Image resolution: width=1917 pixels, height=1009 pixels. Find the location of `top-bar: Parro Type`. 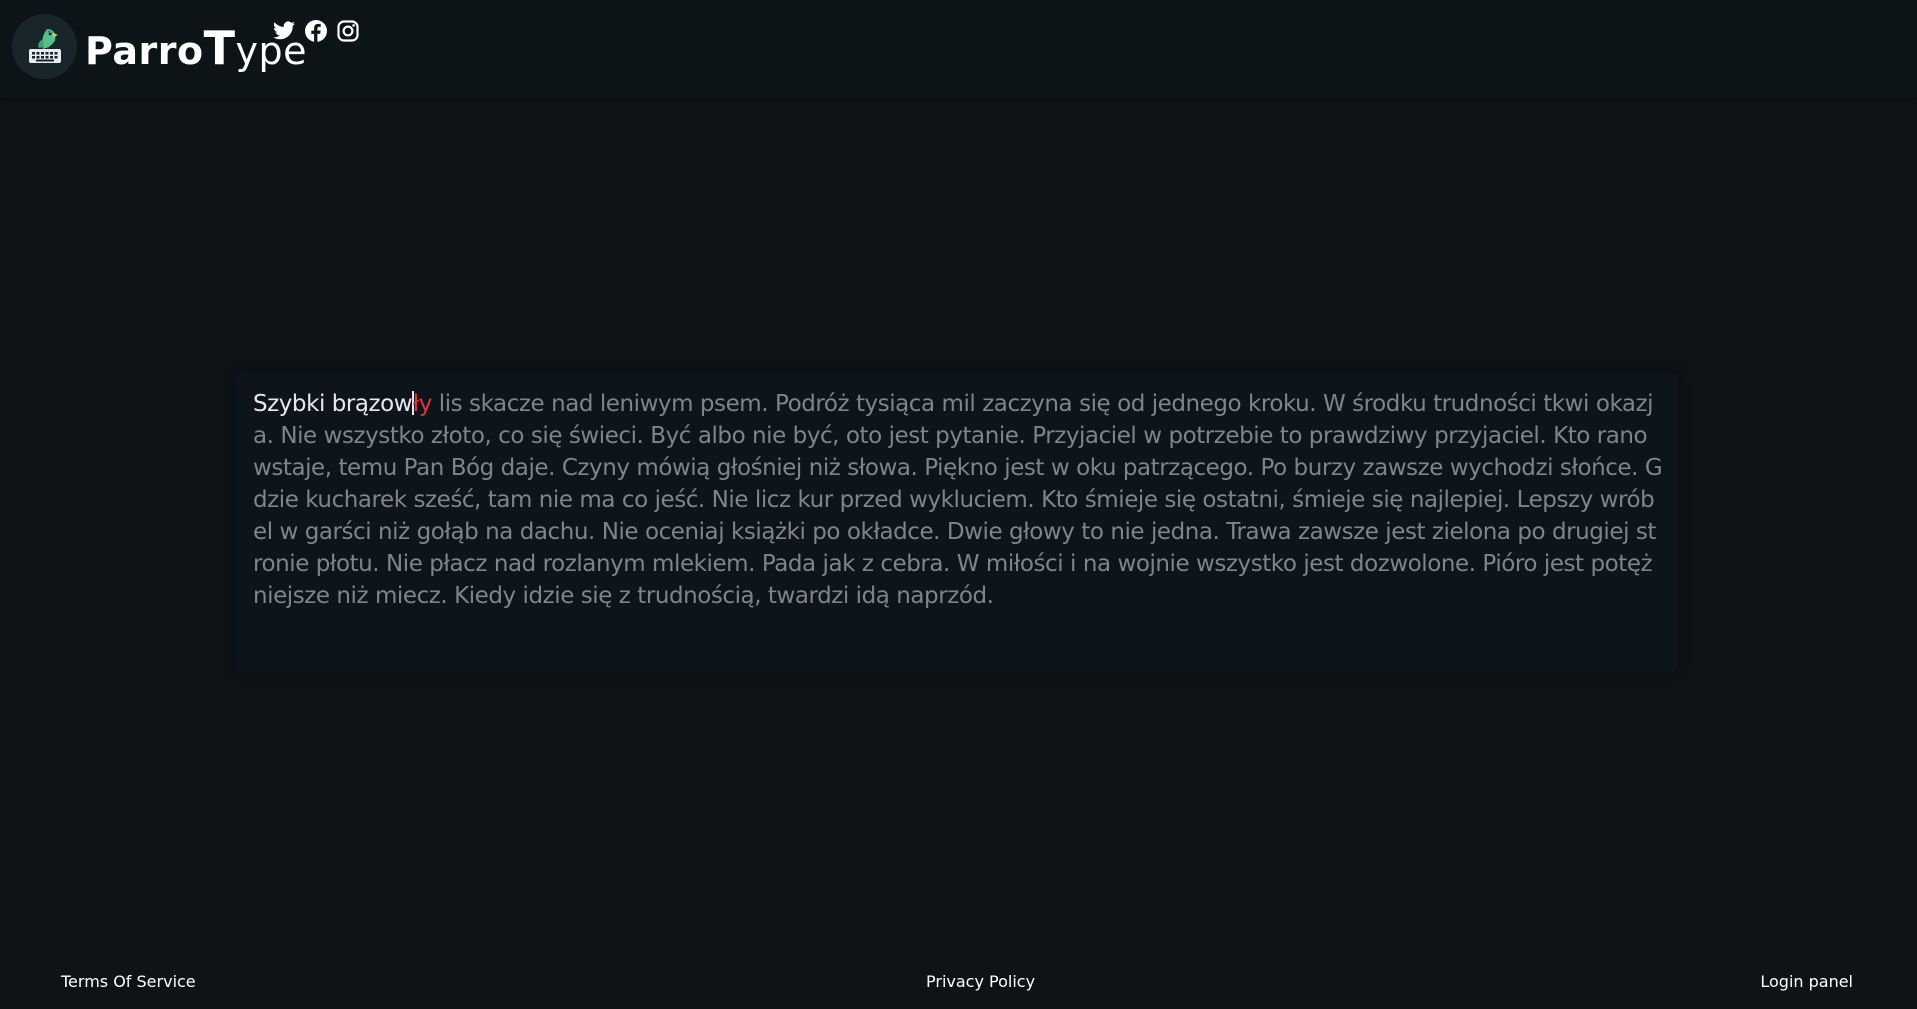

top-bar: Parro Type is located at coordinates (958, 49).